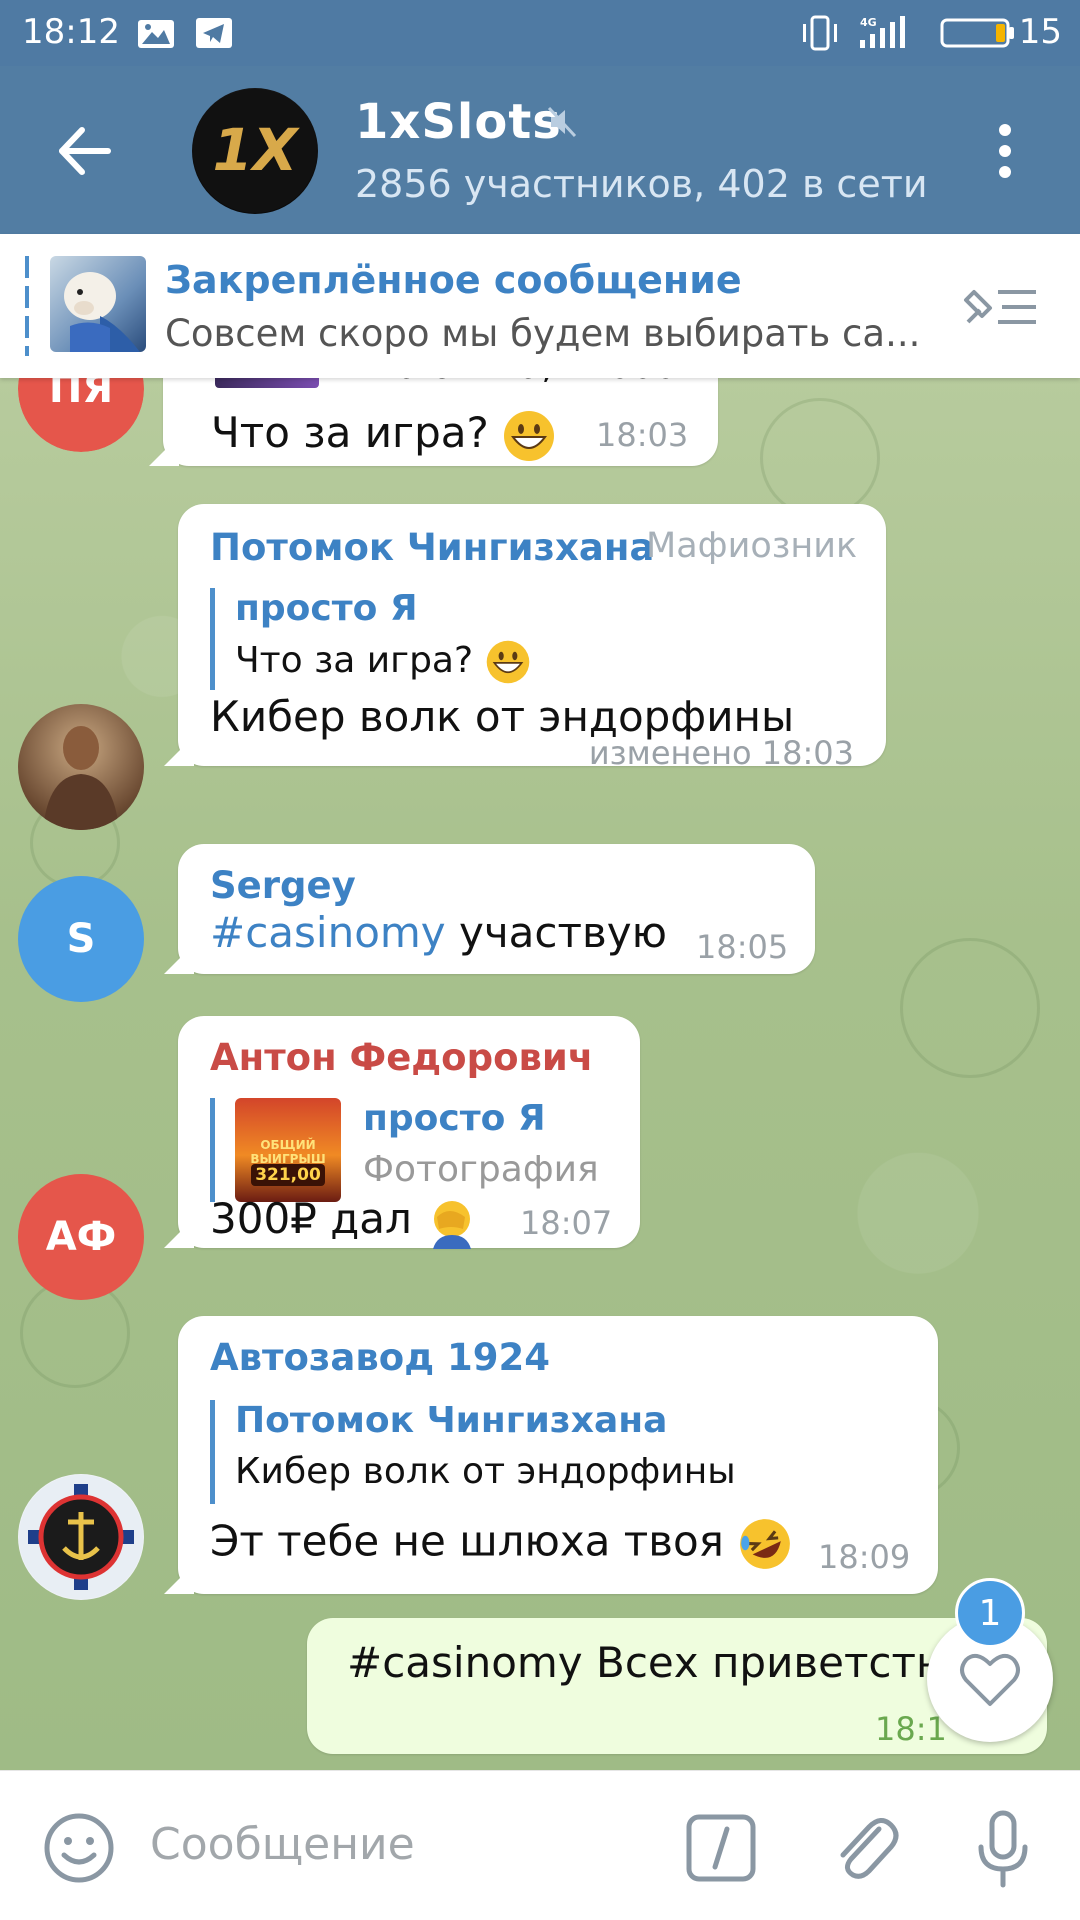  What do you see at coordinates (481, 1169) in the screenshot?
I see `reply-text: Фотография` at bounding box center [481, 1169].